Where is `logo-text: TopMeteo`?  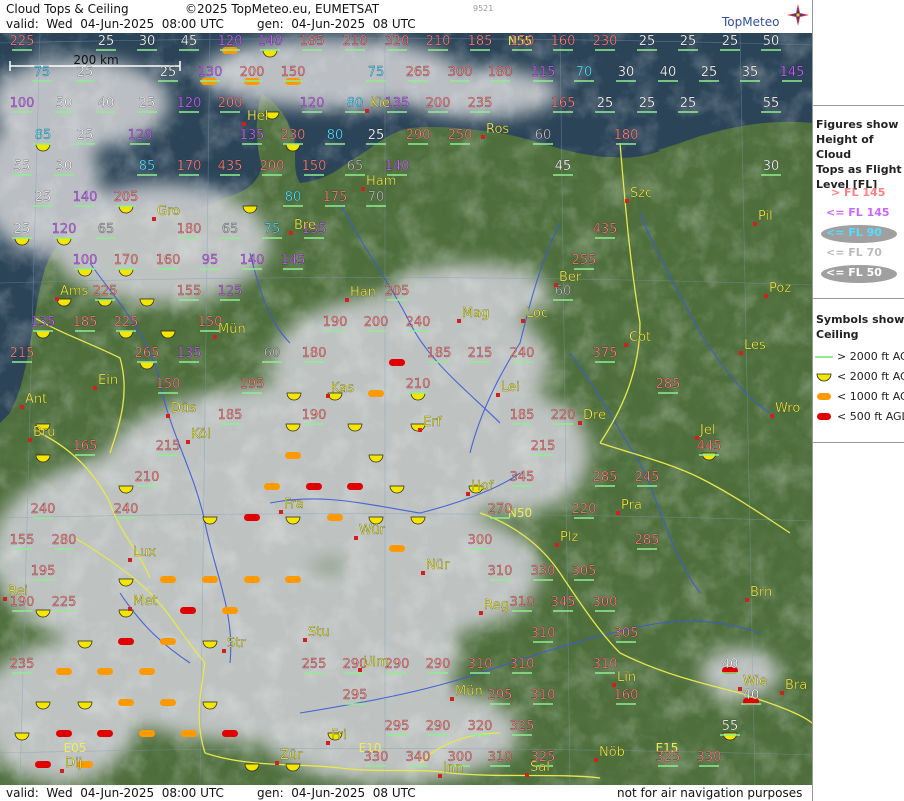 logo-text: TopMeteo is located at coordinates (751, 22).